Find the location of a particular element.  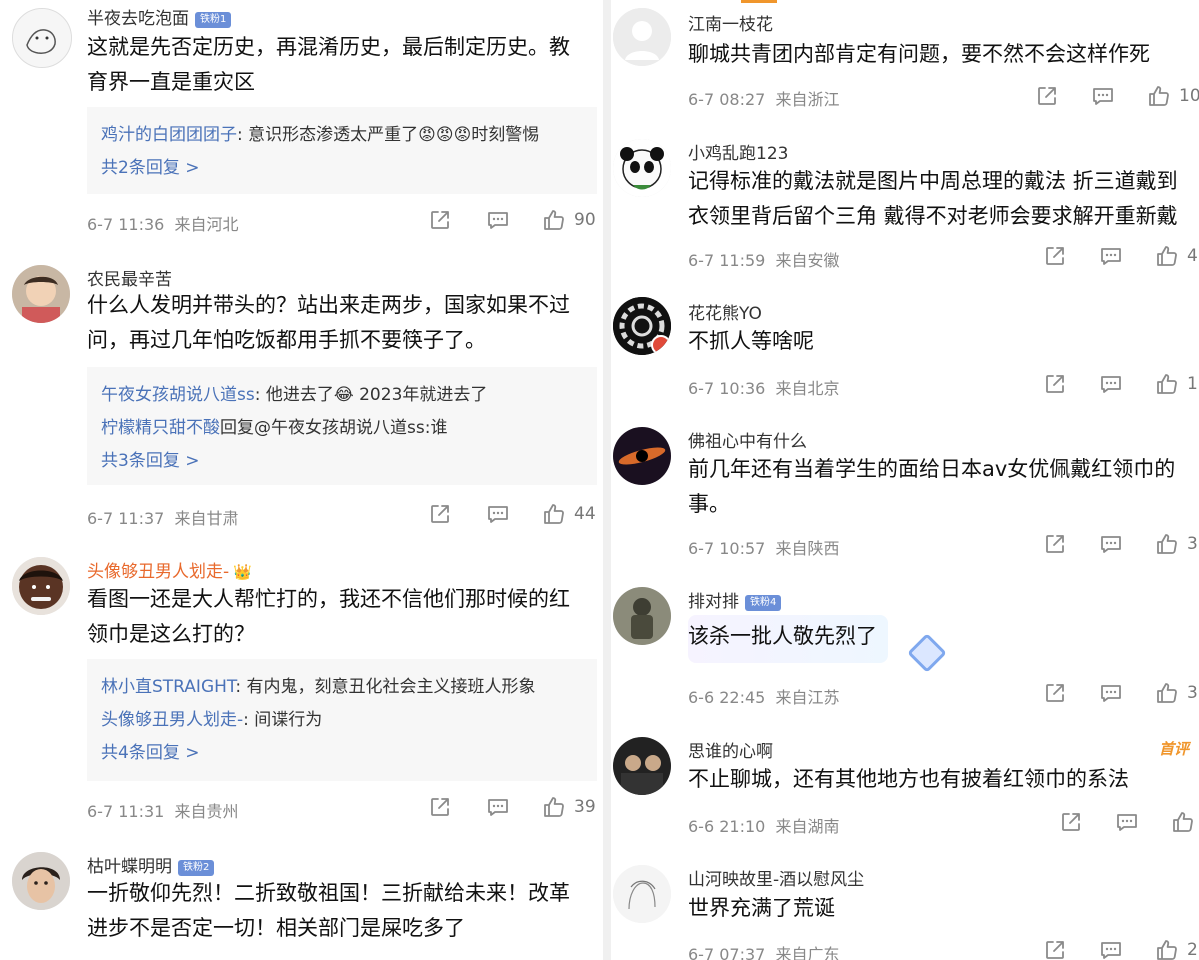

comment-text: 世界充满了荒诞 is located at coordinates (761, 908).